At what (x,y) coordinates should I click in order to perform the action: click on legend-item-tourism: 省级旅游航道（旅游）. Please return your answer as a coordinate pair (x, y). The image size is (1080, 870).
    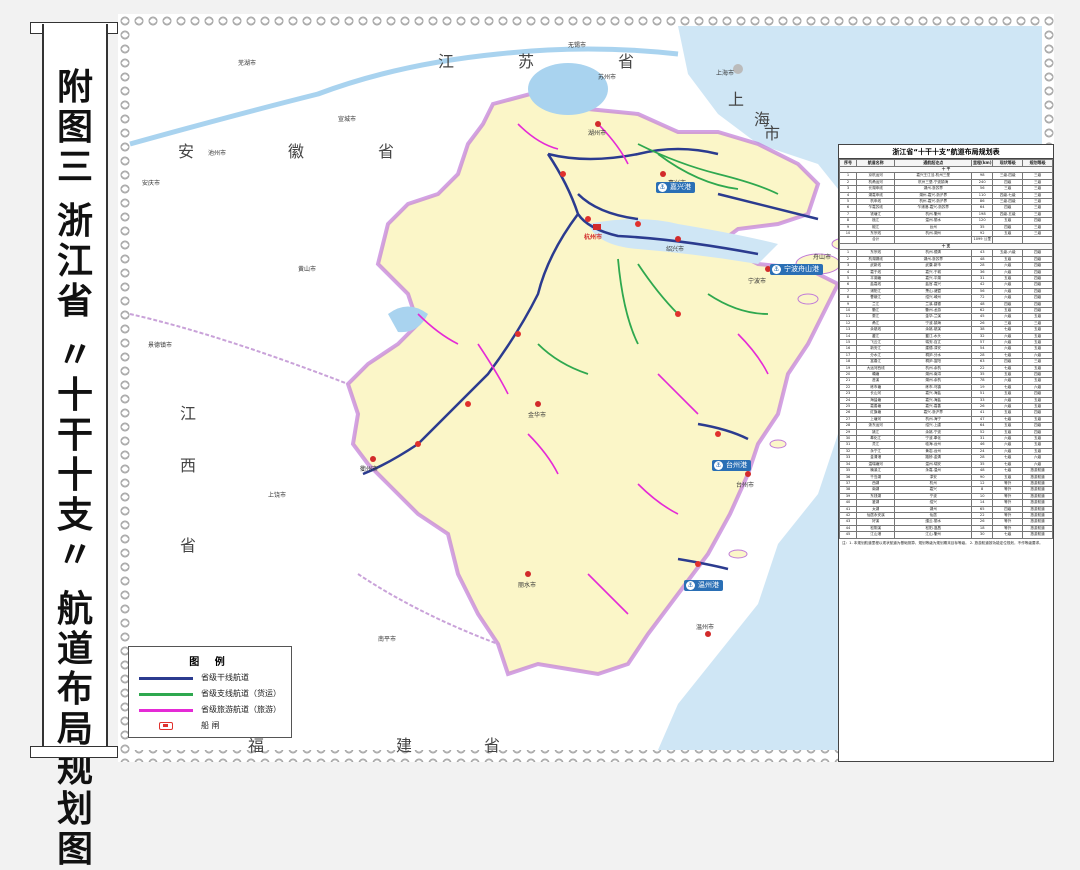
    Looking at the image, I should click on (210, 710).